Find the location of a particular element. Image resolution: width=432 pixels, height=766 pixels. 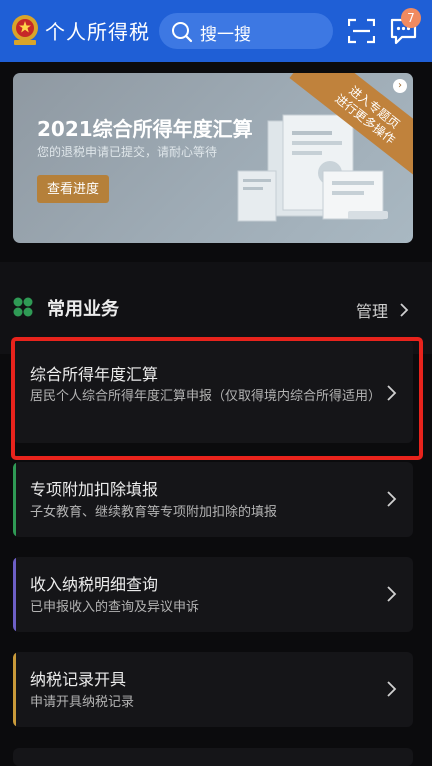

message-badge: 7 is located at coordinates (411, 18).